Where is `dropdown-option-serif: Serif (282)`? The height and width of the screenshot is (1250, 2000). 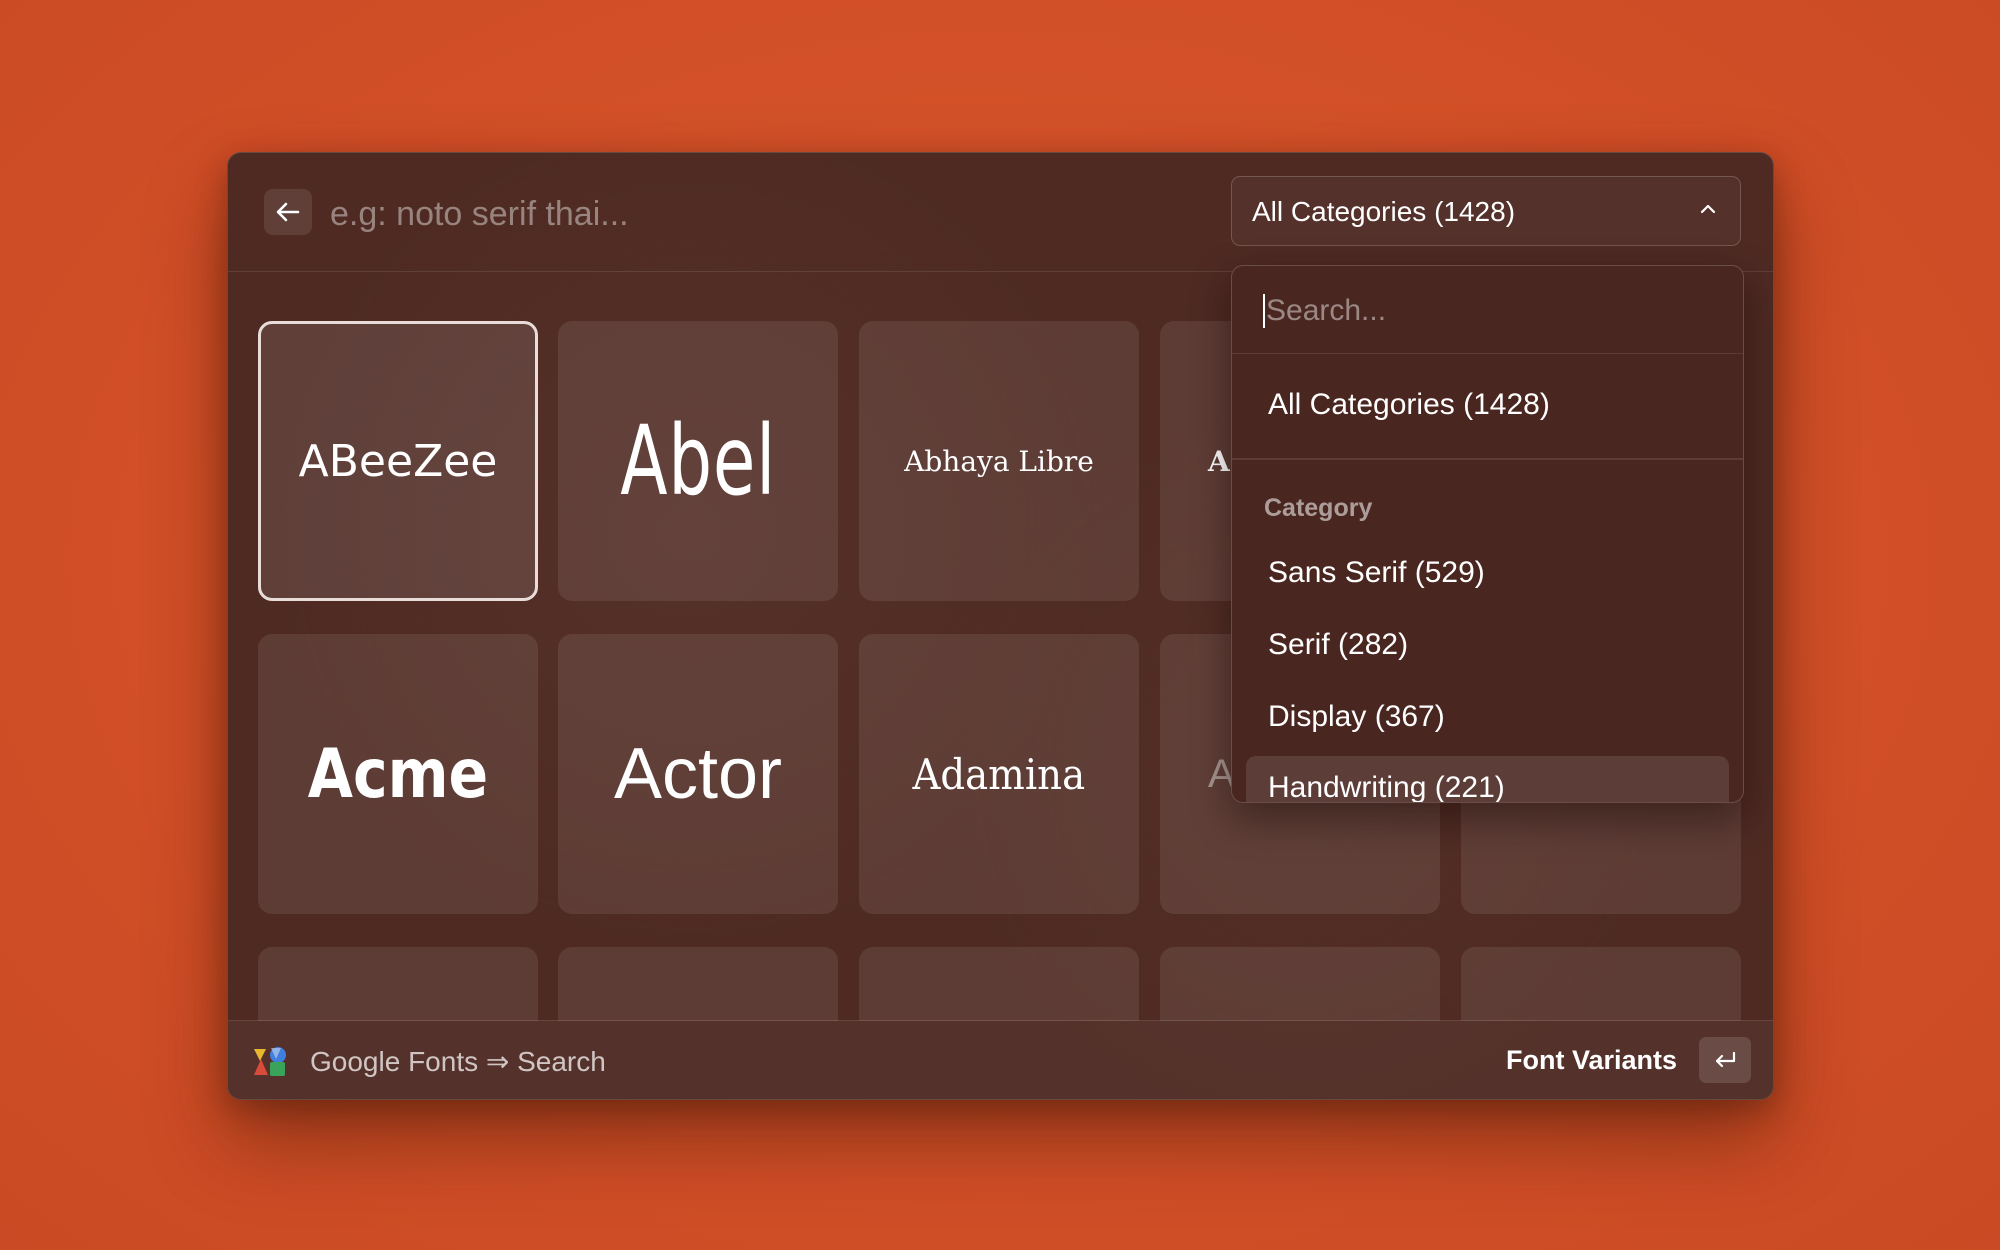
dropdown-option-serif: Serif (282) is located at coordinates (1338, 645).